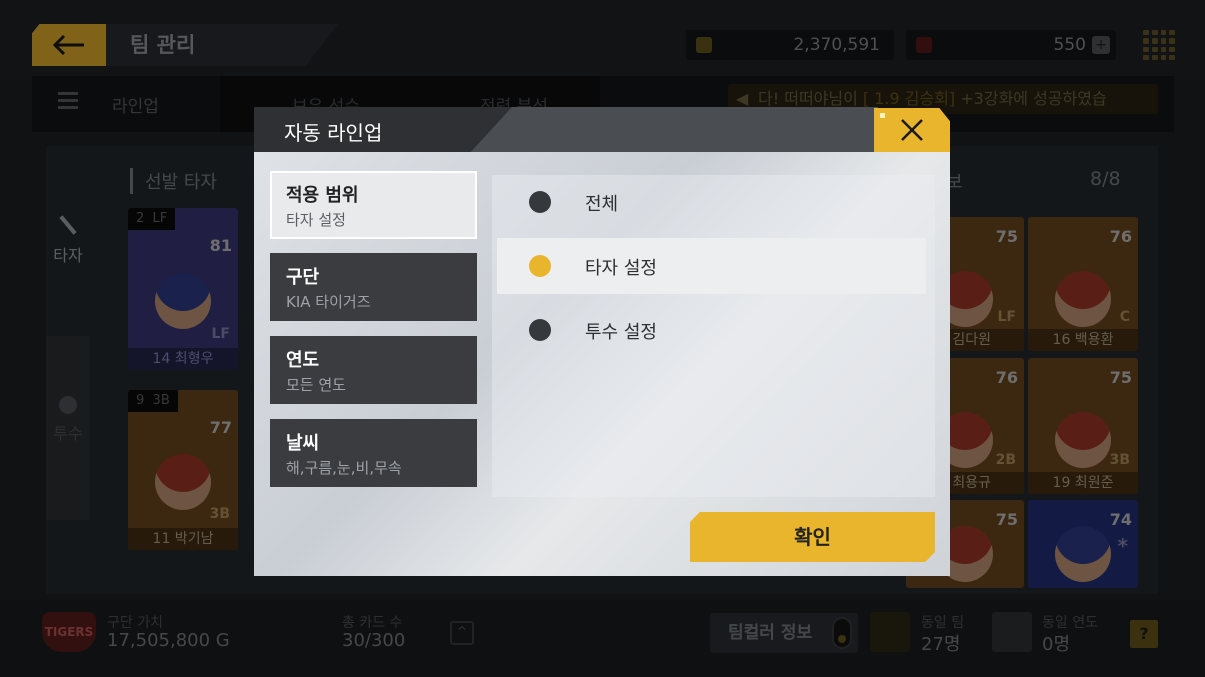 This screenshot has width=1205, height=677. What do you see at coordinates (812, 537) in the screenshot?
I see `confirm-button: 확인` at bounding box center [812, 537].